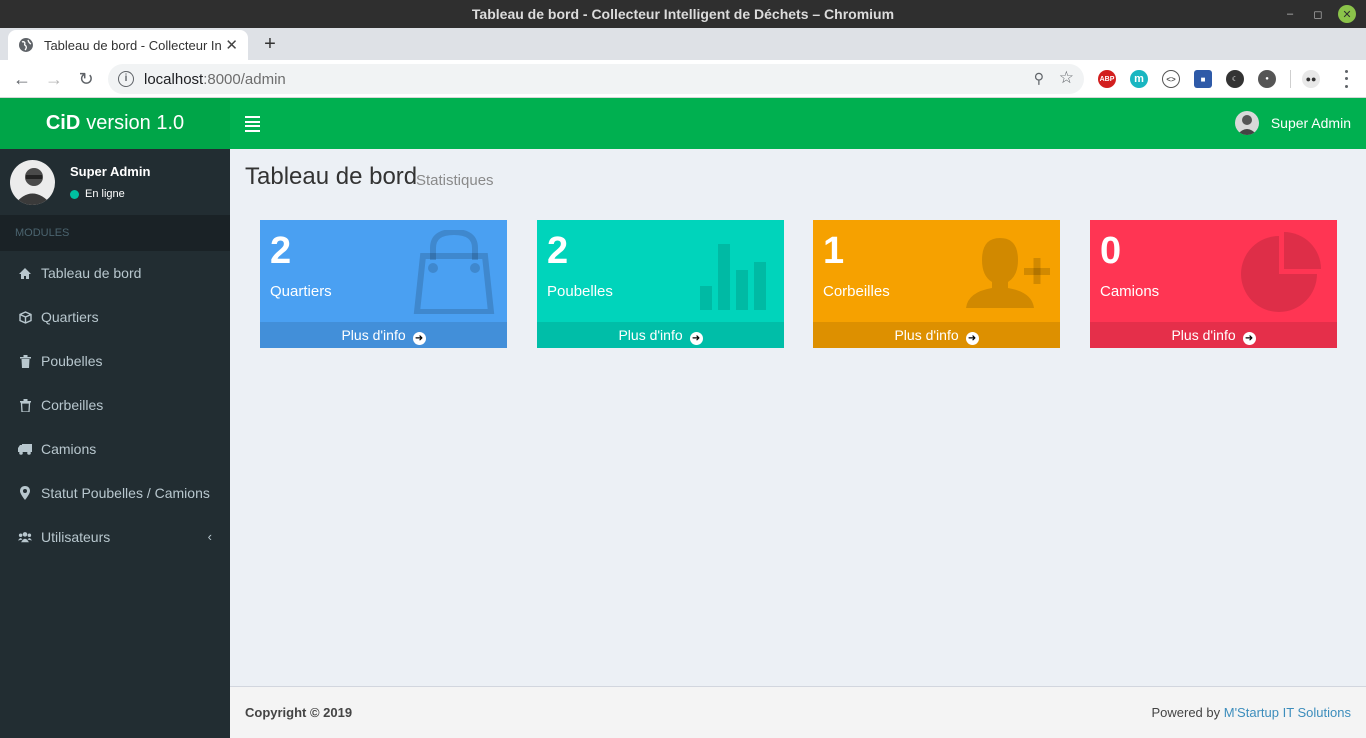 The width and height of the screenshot is (1366, 738). Describe the element at coordinates (115, 273) in the screenshot. I see `sidebar-item-tableau-de-bord: Tableau de bord` at that location.